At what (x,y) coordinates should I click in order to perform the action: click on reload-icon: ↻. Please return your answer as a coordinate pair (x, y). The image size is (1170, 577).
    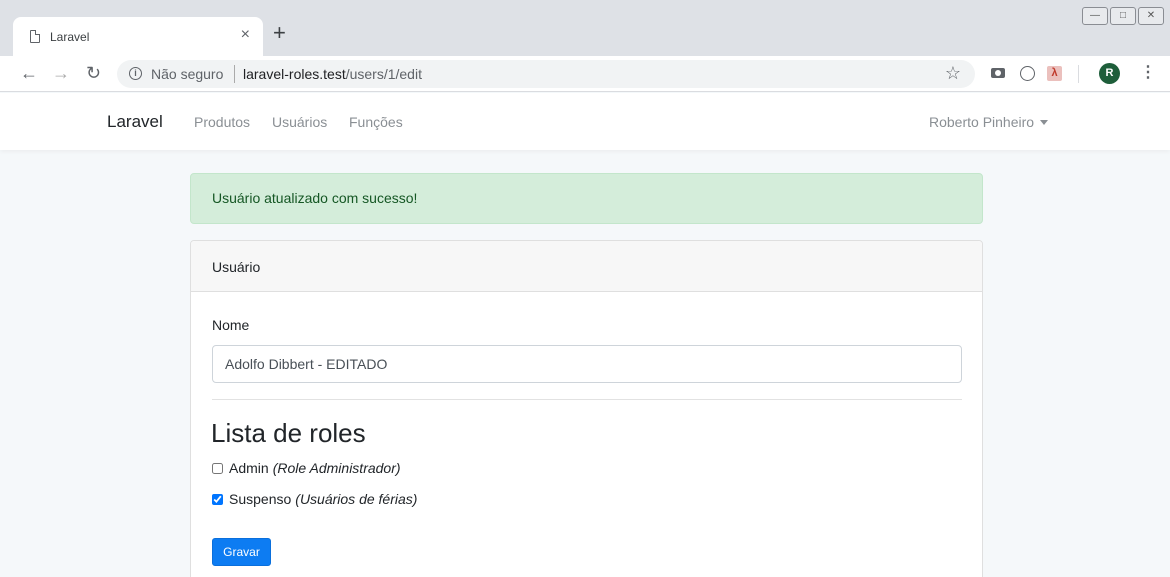
    Looking at the image, I should click on (93, 73).